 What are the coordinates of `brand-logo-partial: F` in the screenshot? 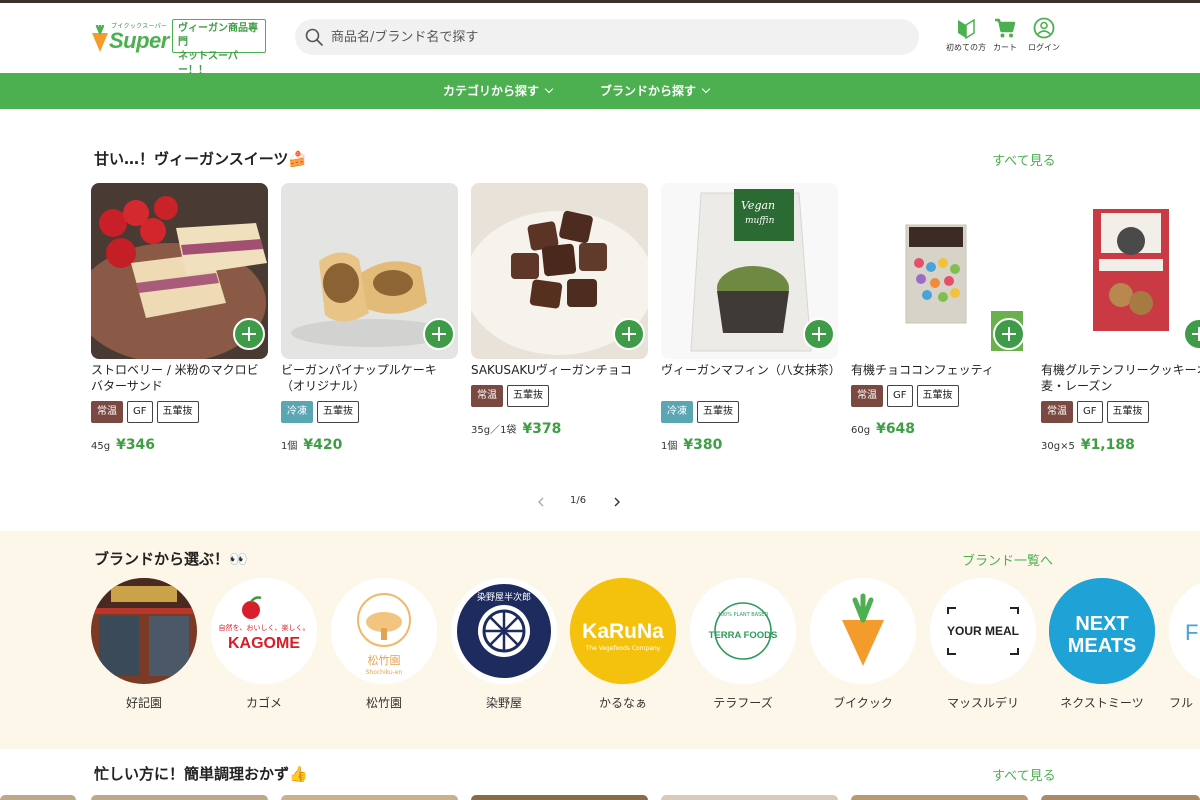 It's located at (1184, 631).